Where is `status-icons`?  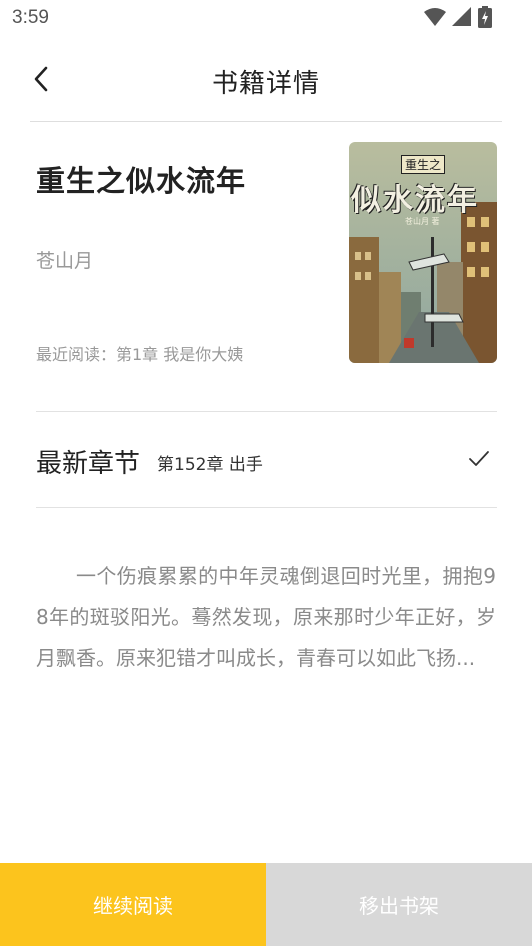 status-icons is located at coordinates (458, 17).